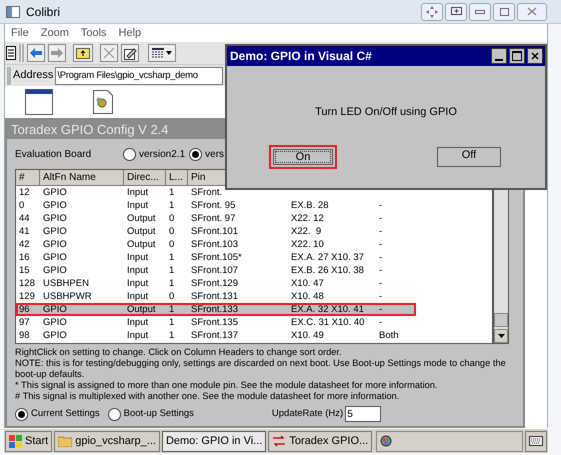 The width and height of the screenshot is (561, 455). I want to click on table-row: 98 GPIO Input 1 SFront.137 X10. 49 Both, so click(216, 335).